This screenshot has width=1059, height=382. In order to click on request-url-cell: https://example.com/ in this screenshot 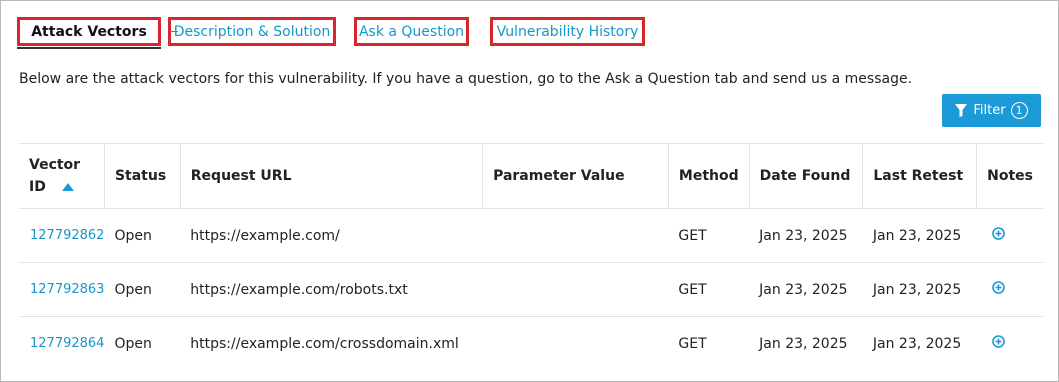, I will do `click(331, 235)`.